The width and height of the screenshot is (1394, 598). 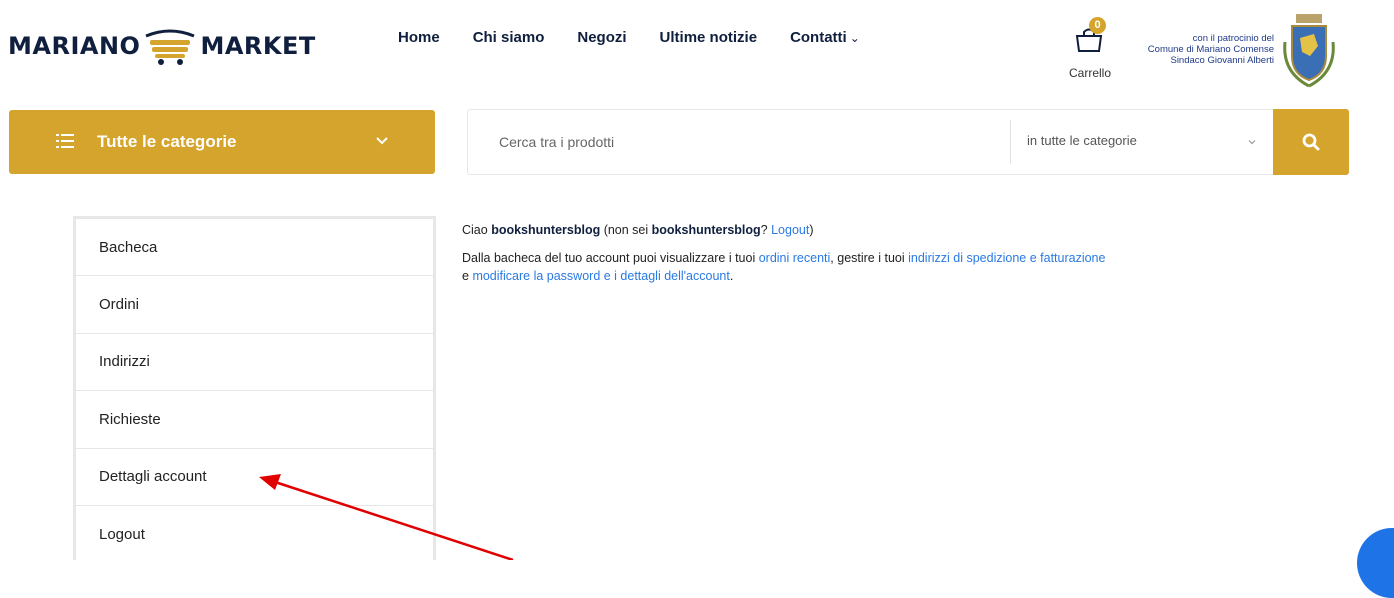 What do you see at coordinates (795, 258) in the screenshot?
I see `recent-orders-link: ordini recenti` at bounding box center [795, 258].